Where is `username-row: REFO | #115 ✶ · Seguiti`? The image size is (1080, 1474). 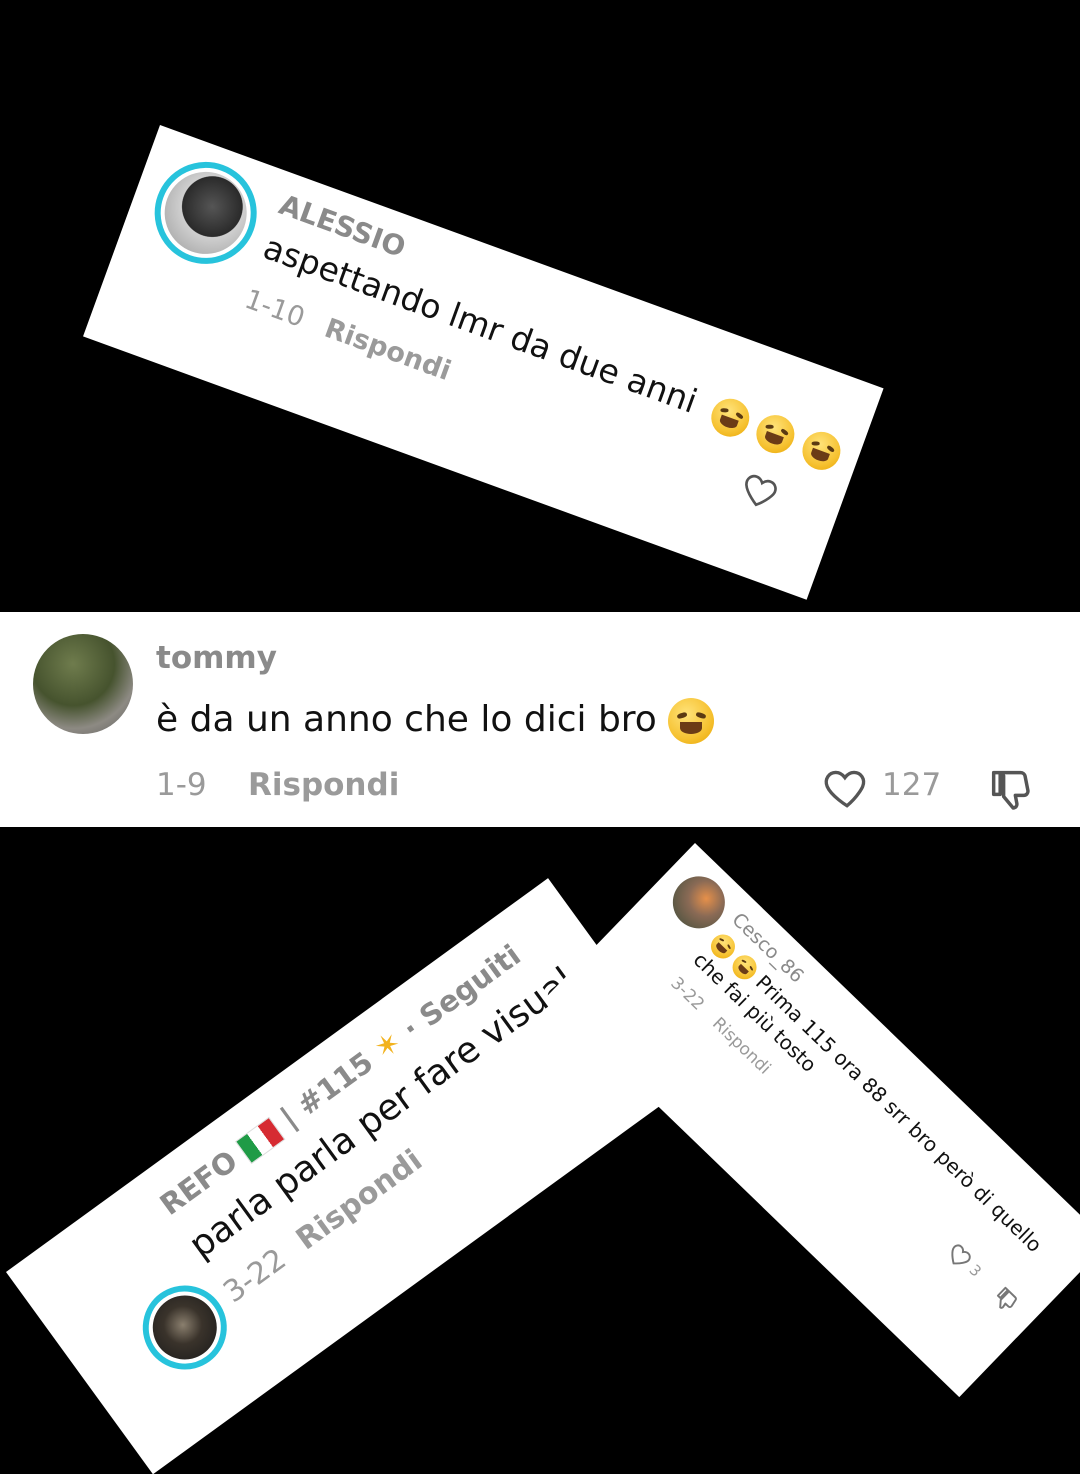
username-row: REFO | #115 ✶ · Seguiti is located at coordinates (341, 1080).